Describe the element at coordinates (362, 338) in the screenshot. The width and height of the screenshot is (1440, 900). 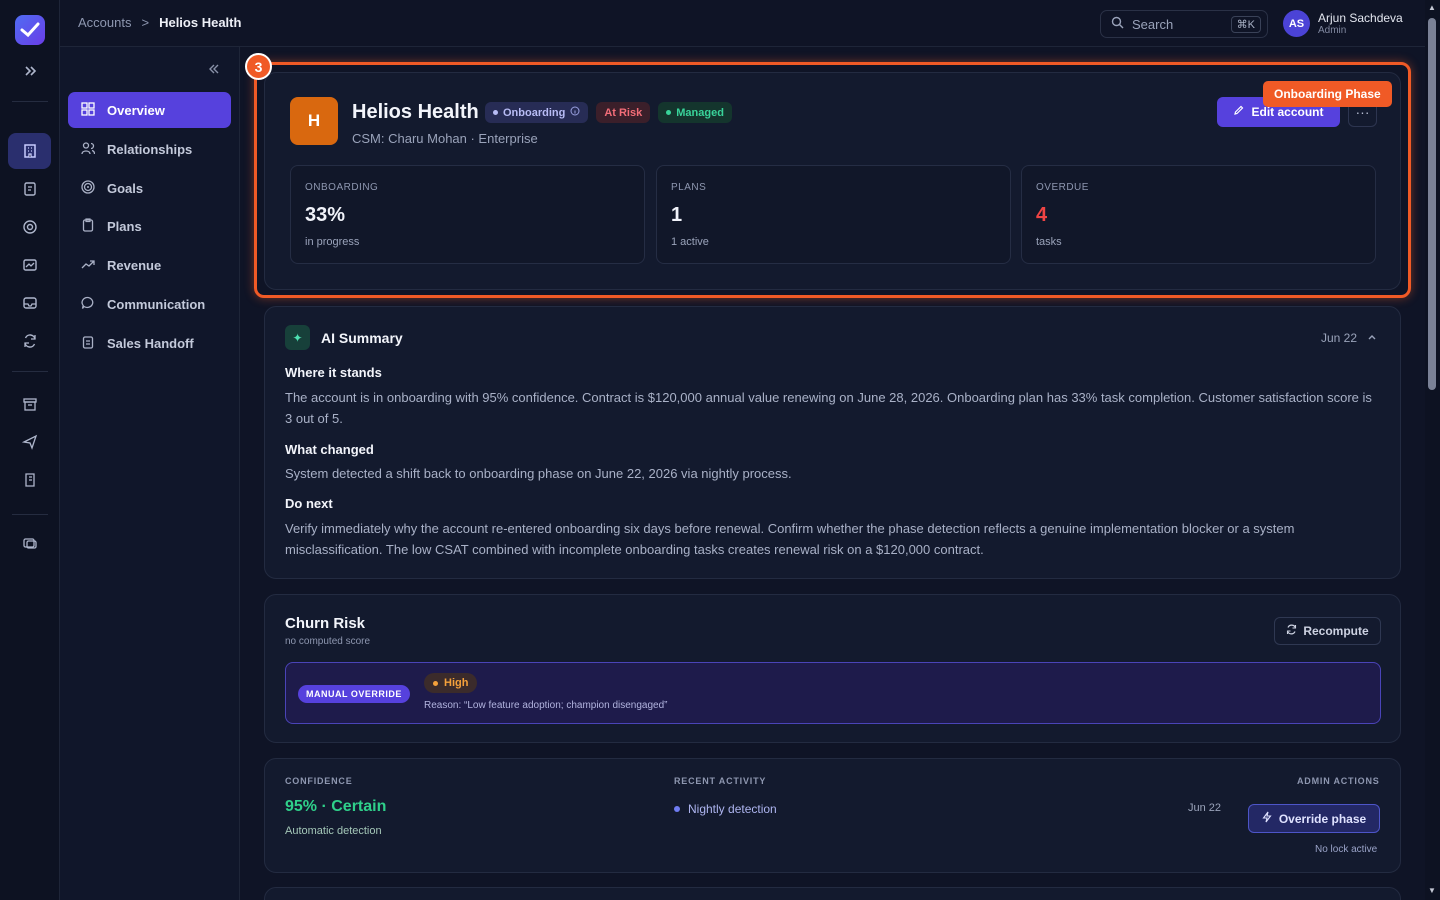
I see `ai-summary-title: AI Summary` at that location.